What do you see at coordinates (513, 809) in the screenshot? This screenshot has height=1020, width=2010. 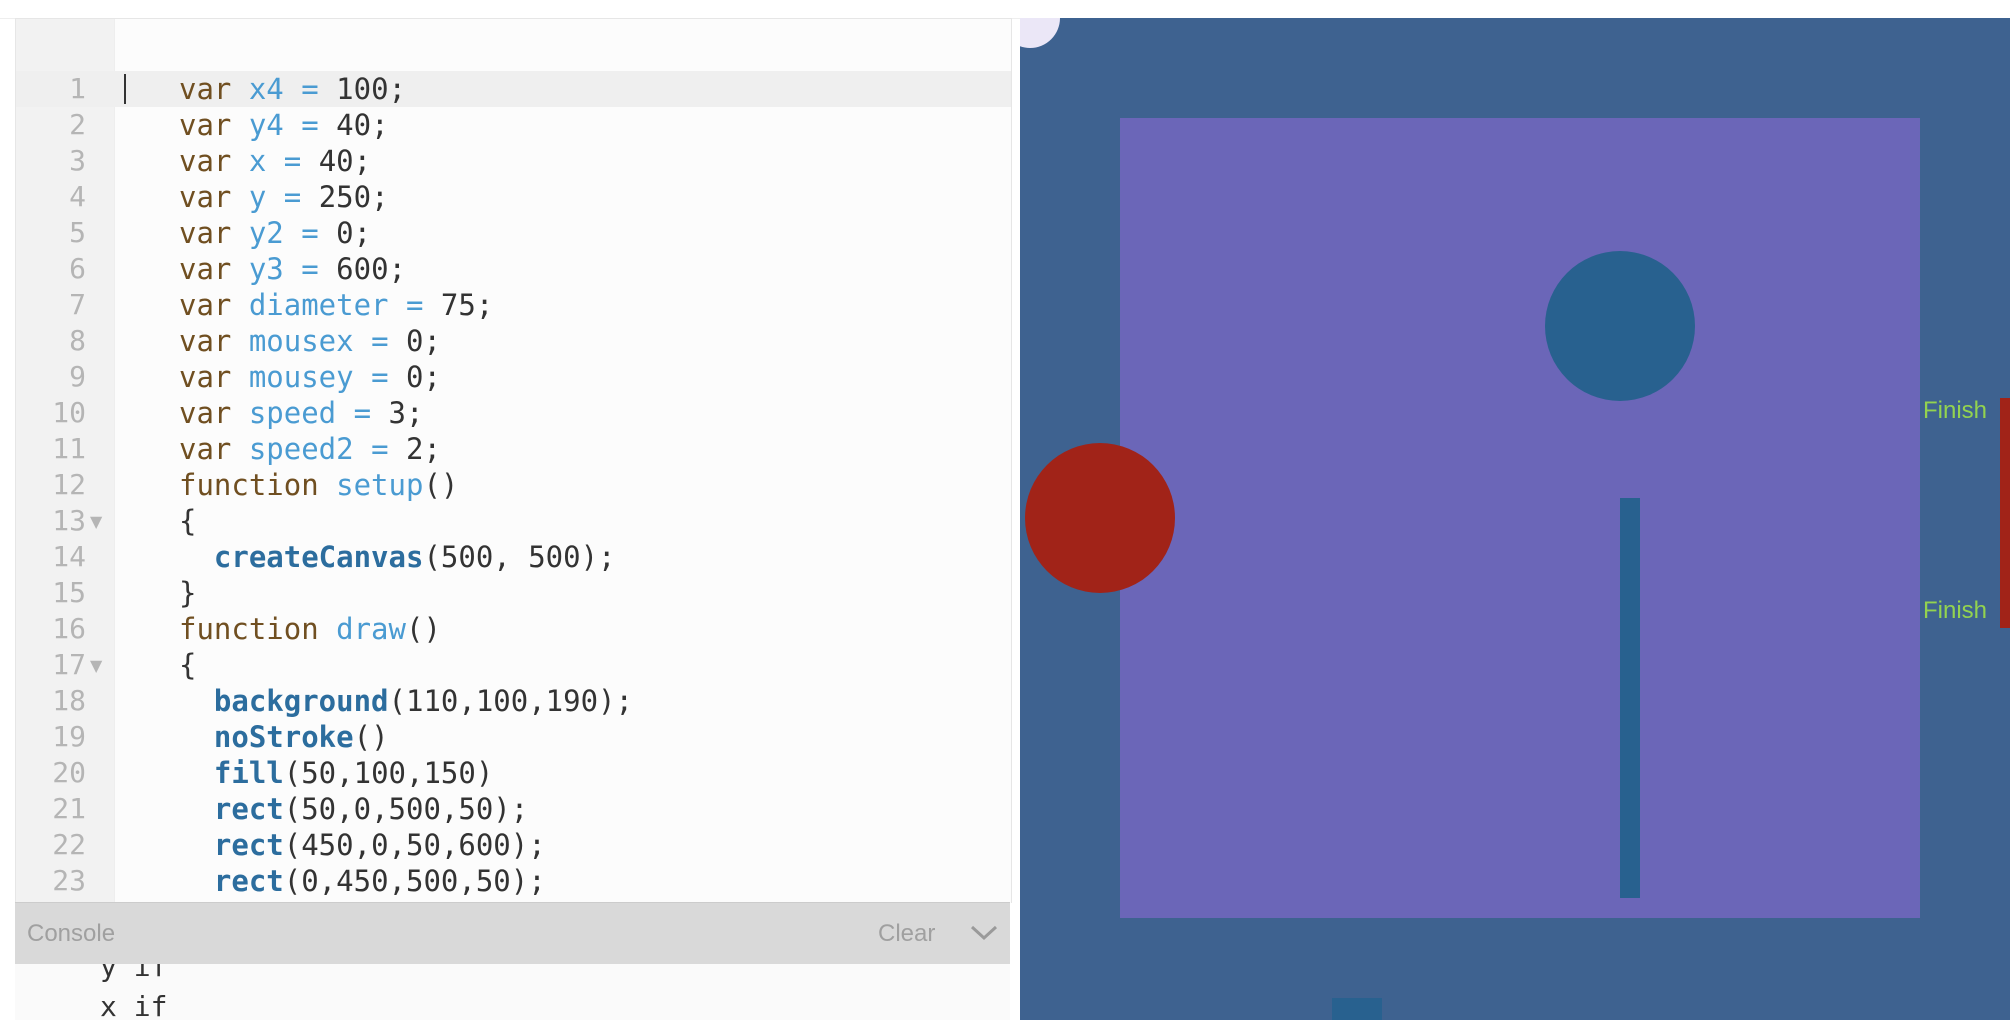 I see `code-line: 21 rect(50,0,500,50);` at bounding box center [513, 809].